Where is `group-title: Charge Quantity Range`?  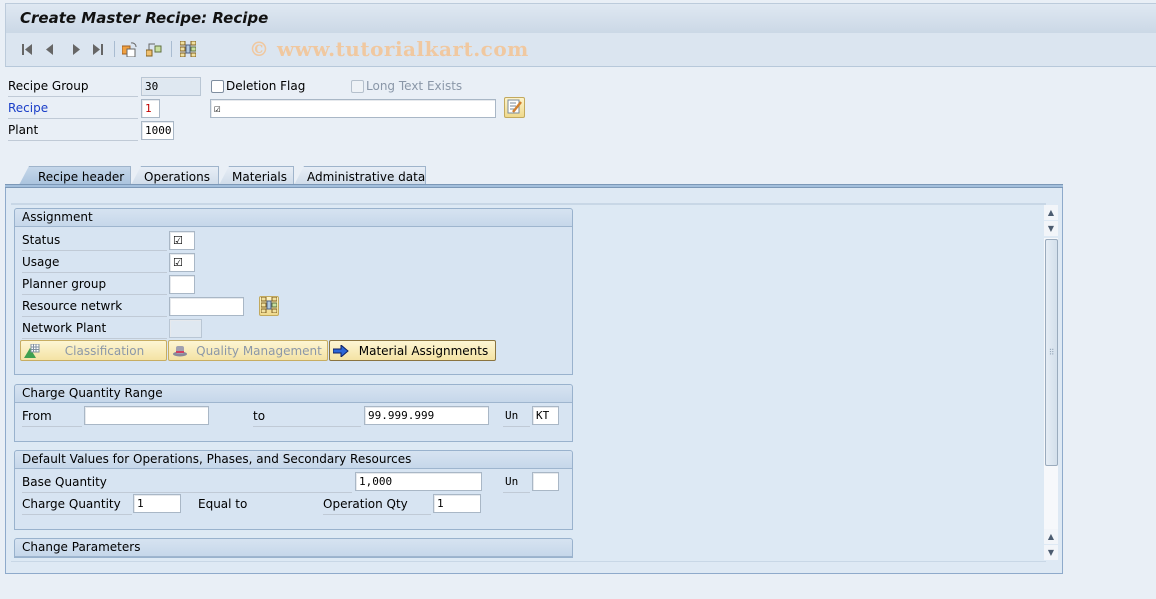
group-title: Charge Quantity Range is located at coordinates (293, 394).